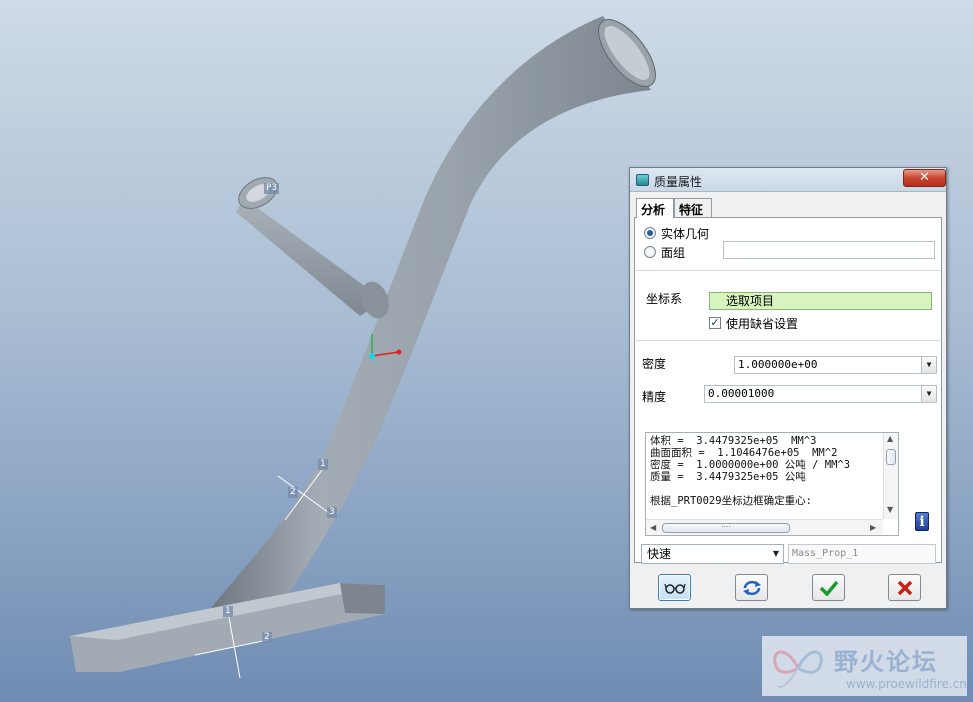 This screenshot has height=702, width=973. What do you see at coordinates (744, 453) in the screenshot?
I see `result-surface-area: 曲面面积 = 1.1046476e+05 MM^2` at bounding box center [744, 453].